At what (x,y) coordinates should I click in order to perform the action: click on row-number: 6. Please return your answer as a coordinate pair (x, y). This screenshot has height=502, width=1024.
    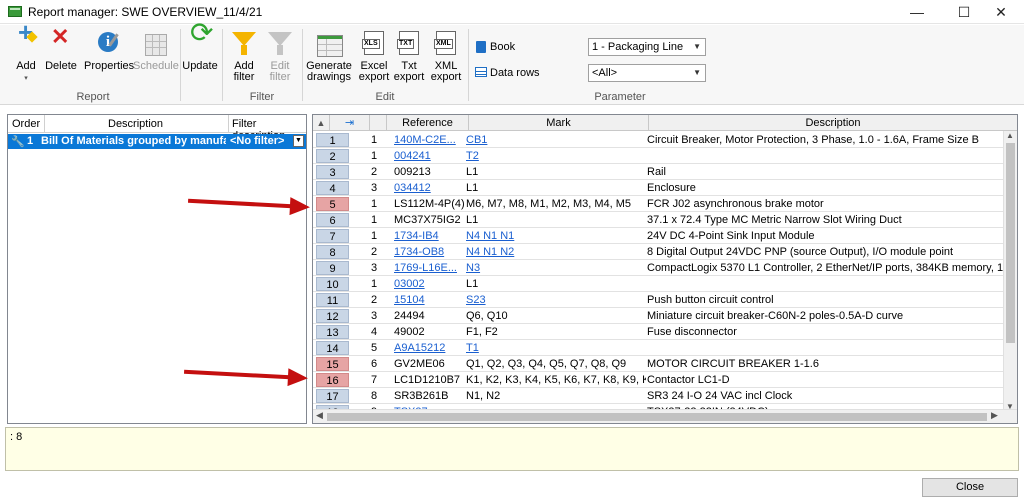
    Looking at the image, I should click on (332, 220).